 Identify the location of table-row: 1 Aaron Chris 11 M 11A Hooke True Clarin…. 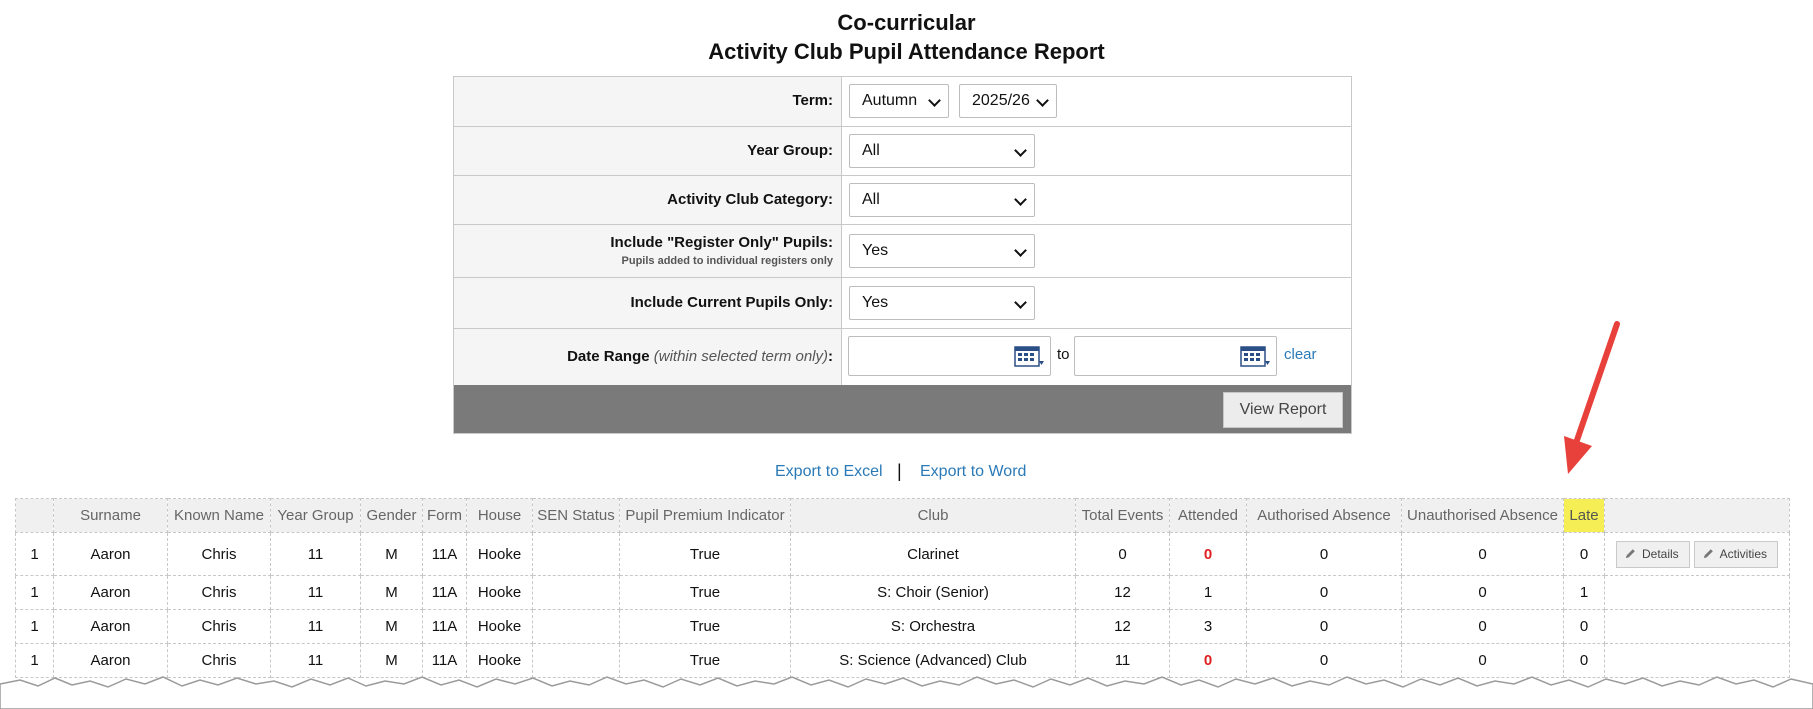
(902, 554).